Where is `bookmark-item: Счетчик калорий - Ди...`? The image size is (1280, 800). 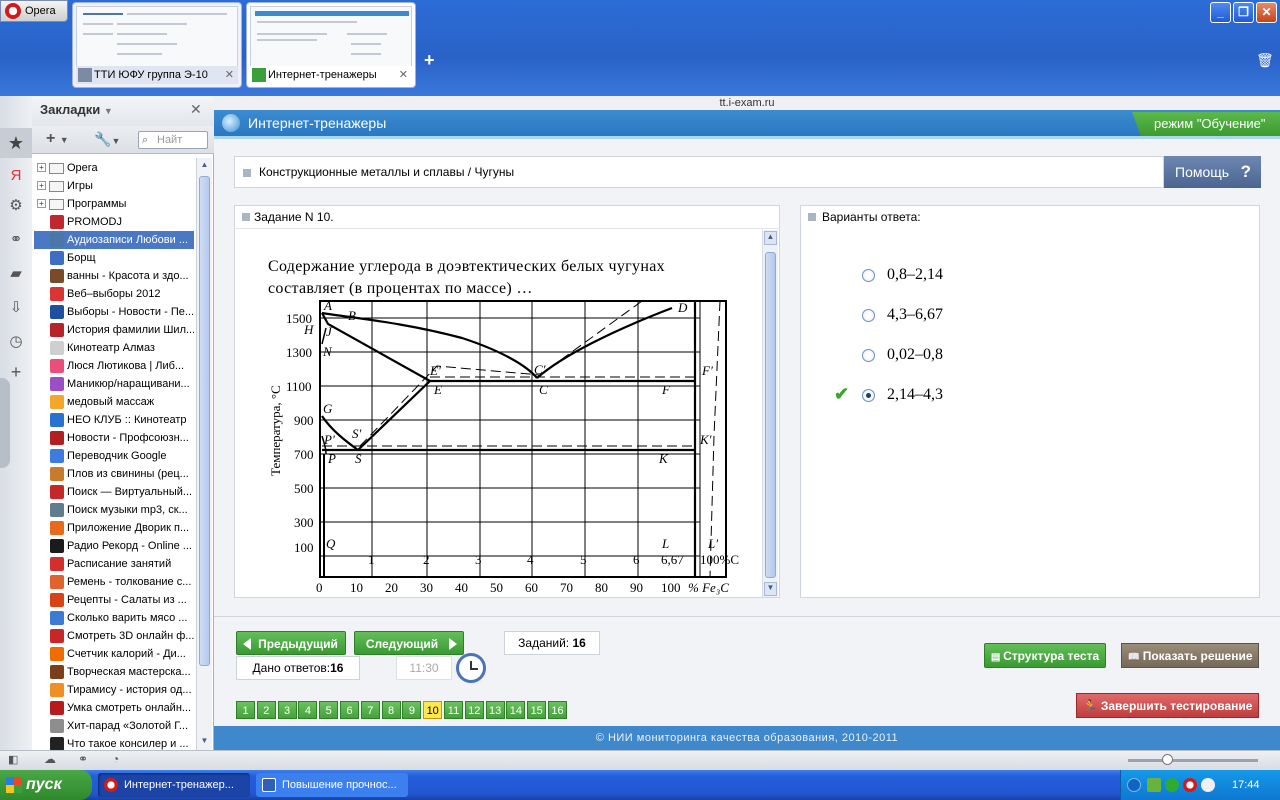 bookmark-item: Счетчик калорий - Ди... is located at coordinates (114, 654).